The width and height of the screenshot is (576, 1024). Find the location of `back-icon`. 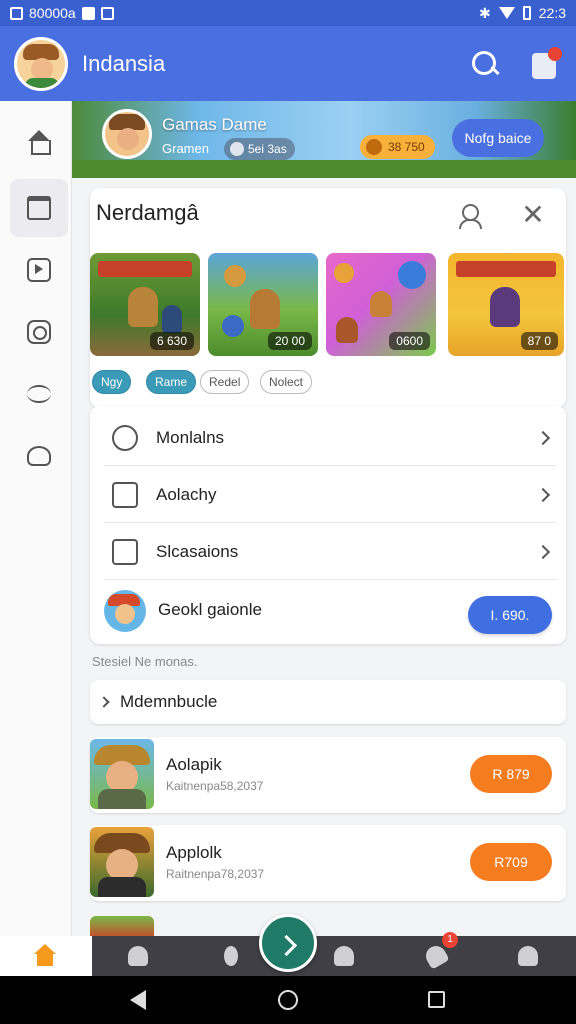

back-icon is located at coordinates (138, 1000).